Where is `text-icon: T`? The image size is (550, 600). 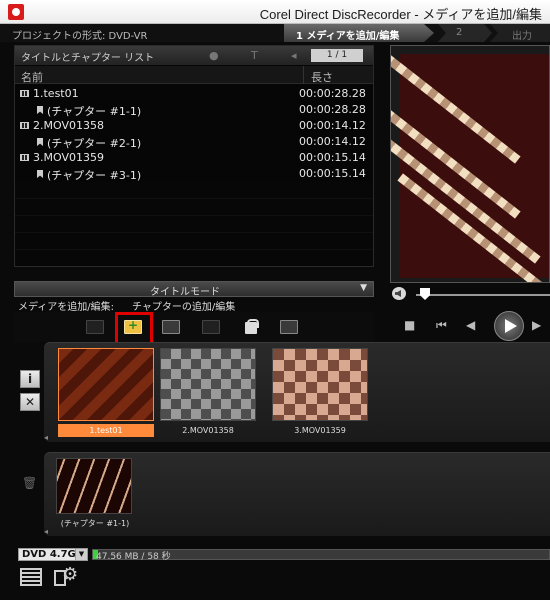 text-icon: T is located at coordinates (254, 55).